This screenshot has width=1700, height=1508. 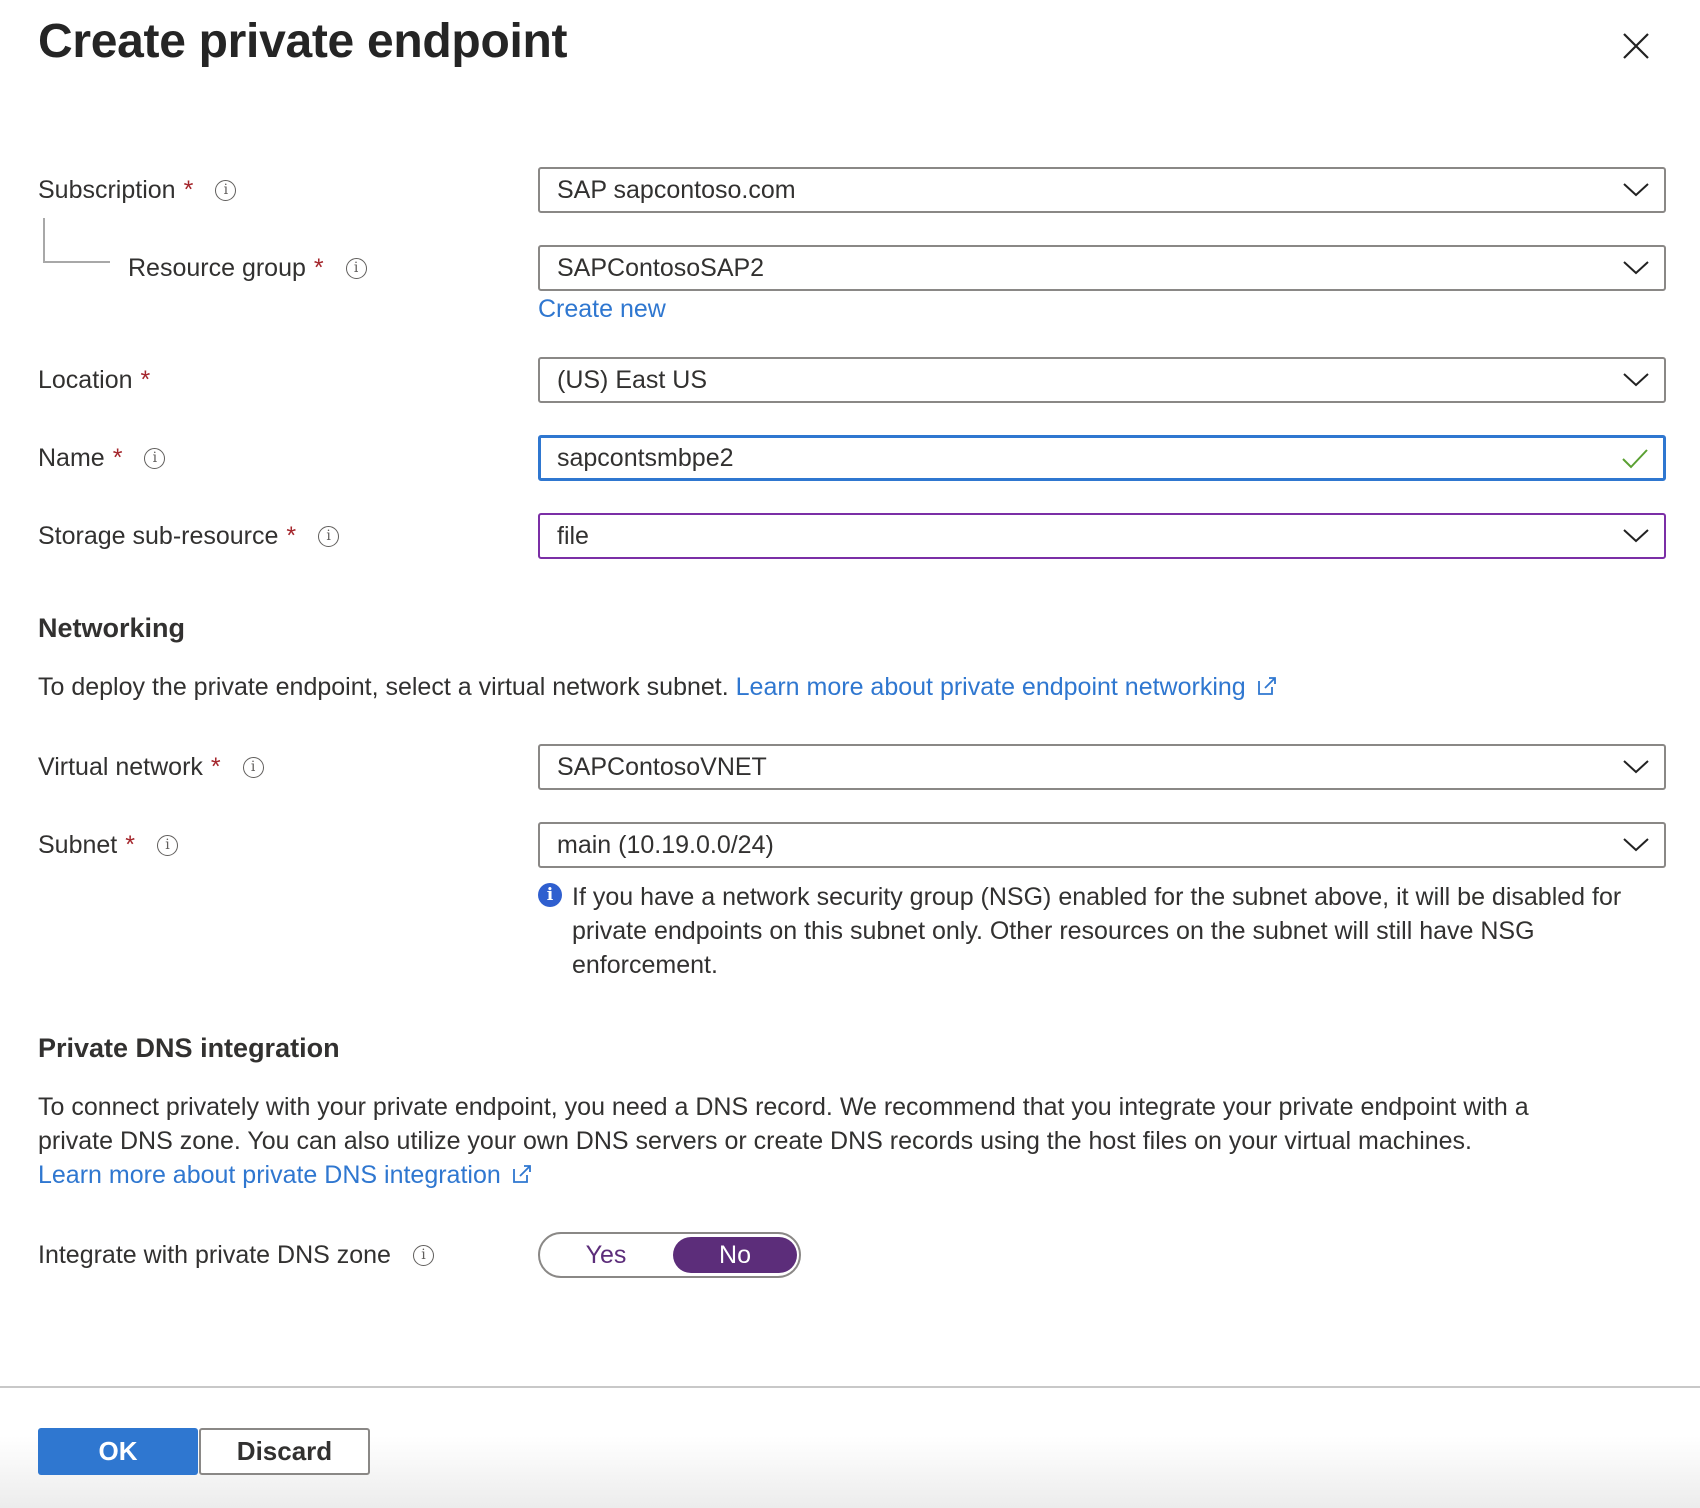 What do you see at coordinates (78, 844) in the screenshot?
I see `subnet-label-text: Subnet` at bounding box center [78, 844].